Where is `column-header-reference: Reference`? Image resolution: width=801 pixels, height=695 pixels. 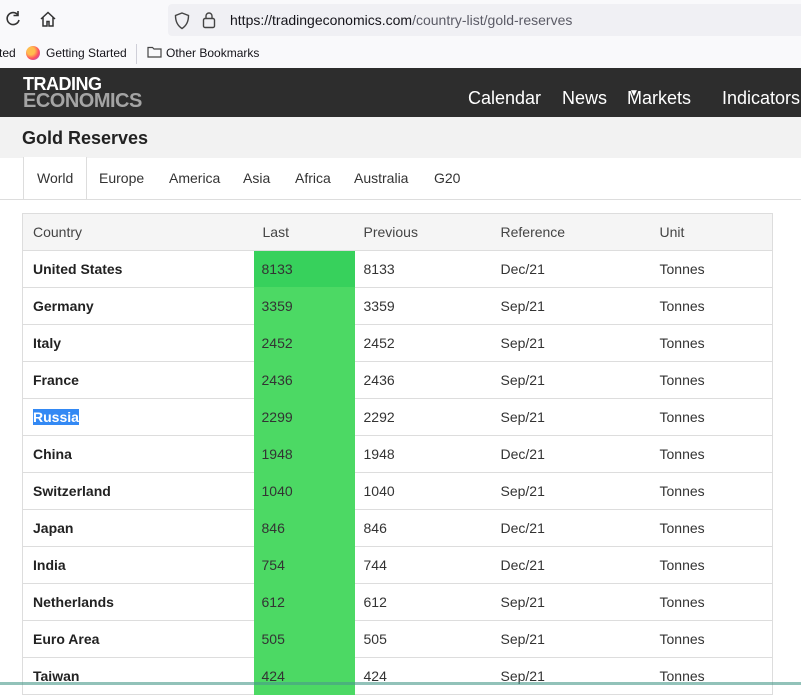 column-header-reference: Reference is located at coordinates (571, 232).